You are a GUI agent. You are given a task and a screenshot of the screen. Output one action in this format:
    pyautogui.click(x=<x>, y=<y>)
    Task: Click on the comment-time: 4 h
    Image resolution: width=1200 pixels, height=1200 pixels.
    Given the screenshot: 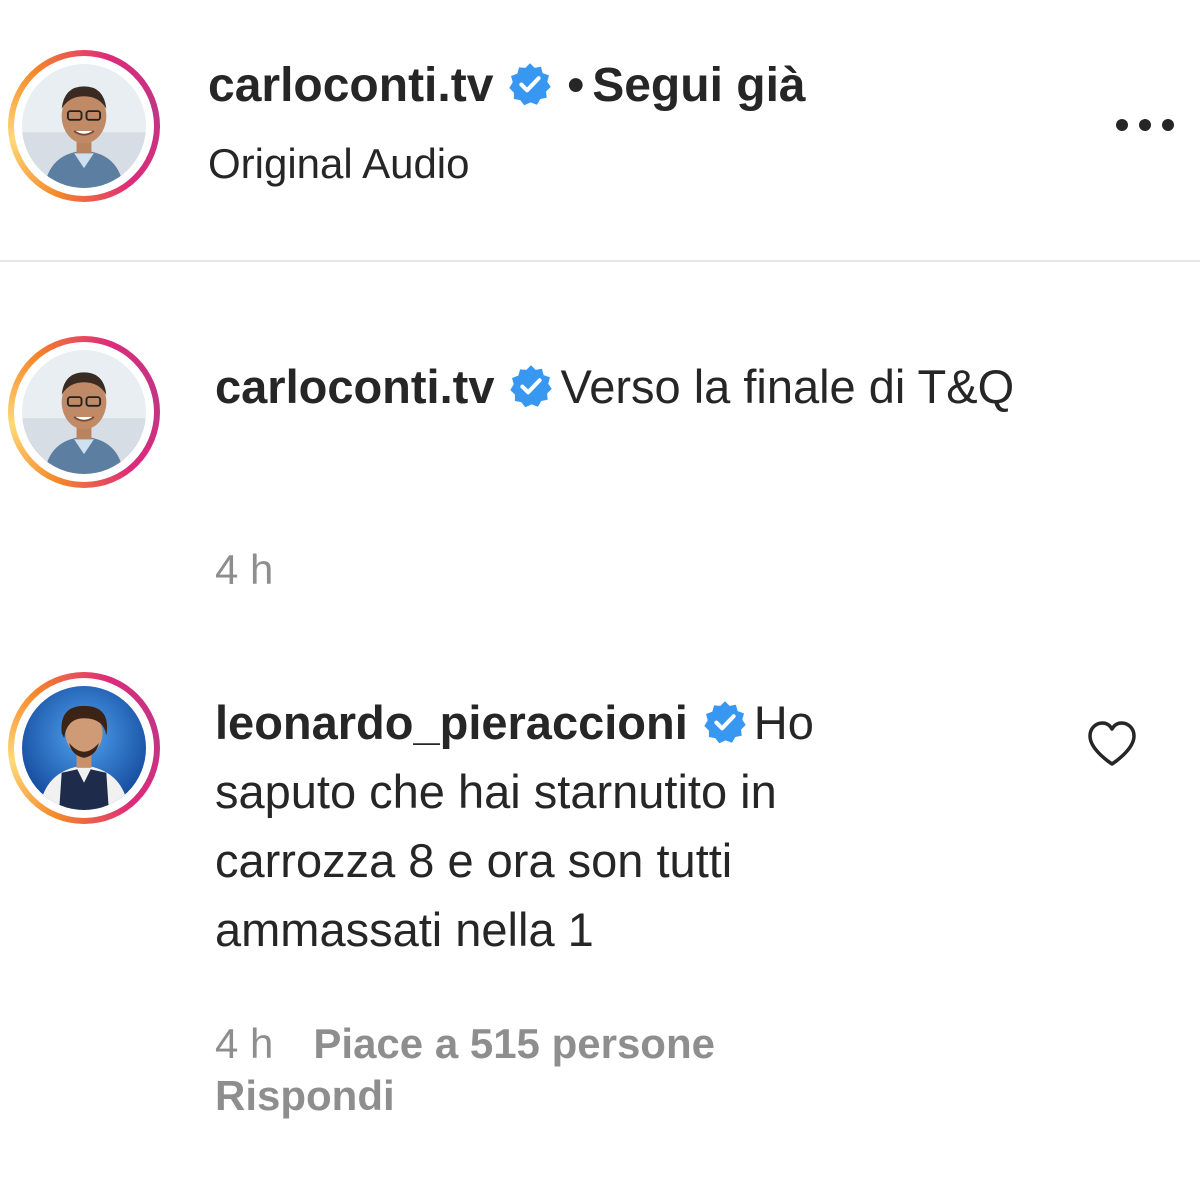 What is the action you would take?
    pyautogui.click(x=244, y=1043)
    